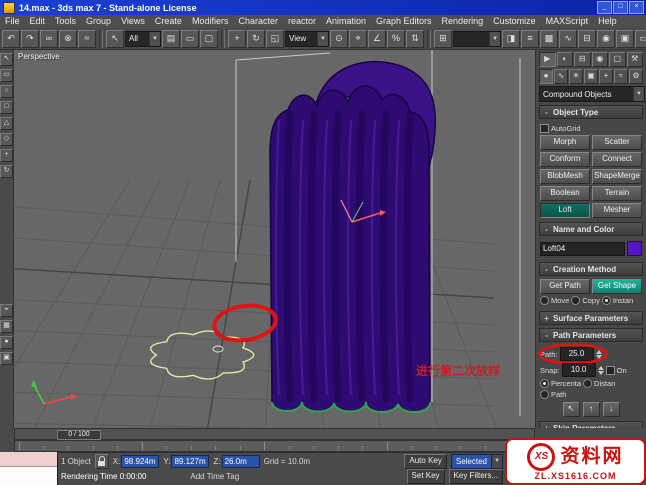 The width and height of the screenshot is (646, 485). Describe the element at coordinates (11, 38) in the screenshot. I see `undo-icon: ↶` at that location.